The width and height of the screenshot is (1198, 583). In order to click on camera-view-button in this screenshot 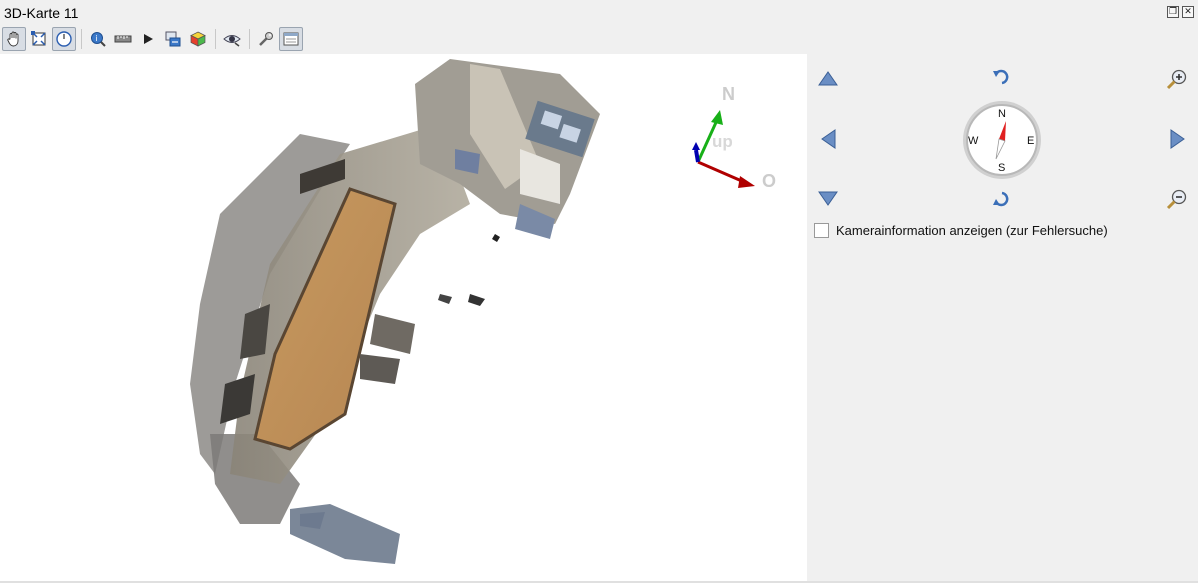, I will do `click(232, 39)`.